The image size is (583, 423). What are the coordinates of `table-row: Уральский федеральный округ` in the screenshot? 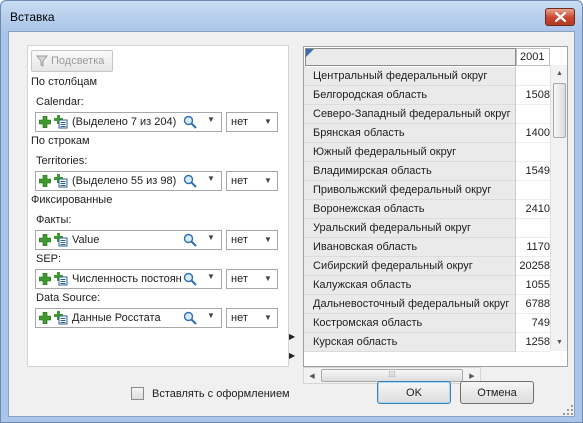 It's located at (427, 228).